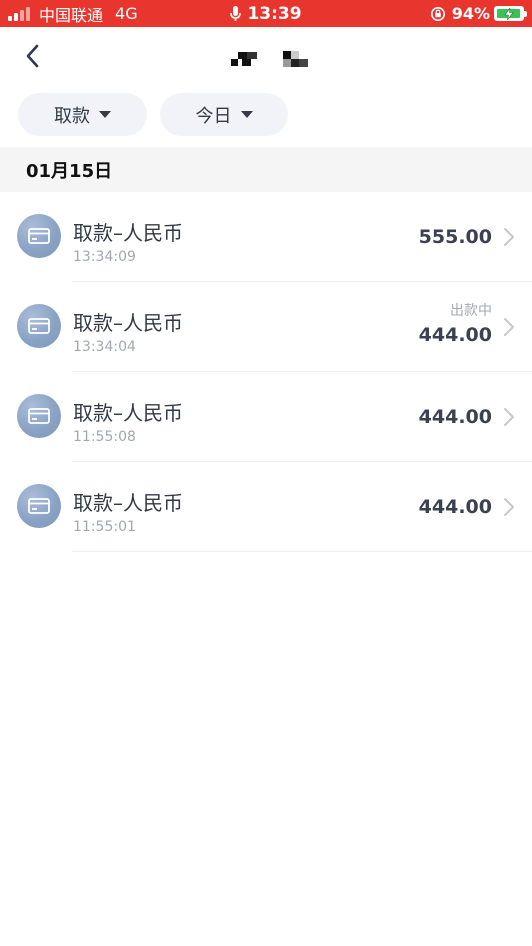 The width and height of the screenshot is (532, 946). I want to click on date-filter-dropdown: 今日, so click(224, 114).